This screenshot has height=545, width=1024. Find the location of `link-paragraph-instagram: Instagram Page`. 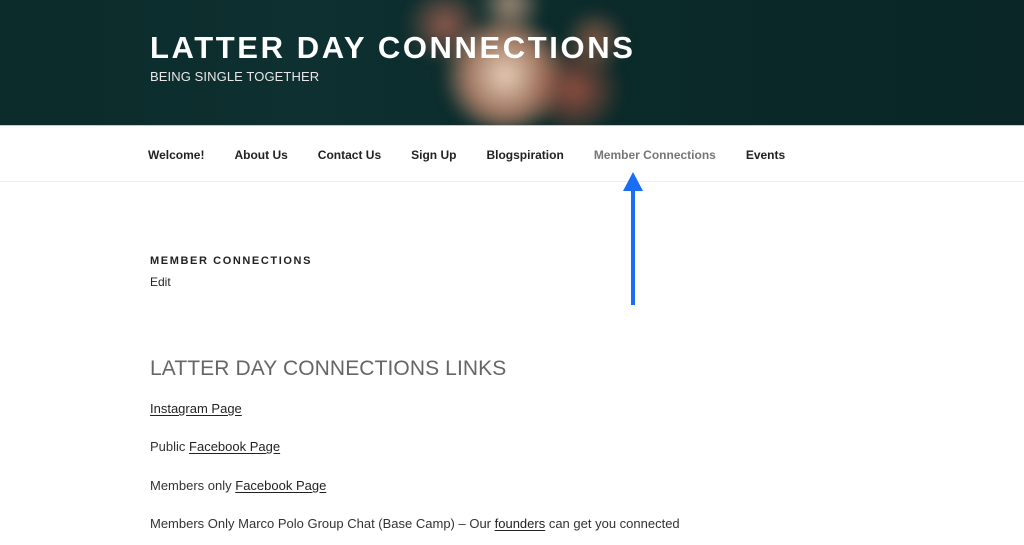

link-paragraph-instagram: Instagram Page is located at coordinates (196, 408).